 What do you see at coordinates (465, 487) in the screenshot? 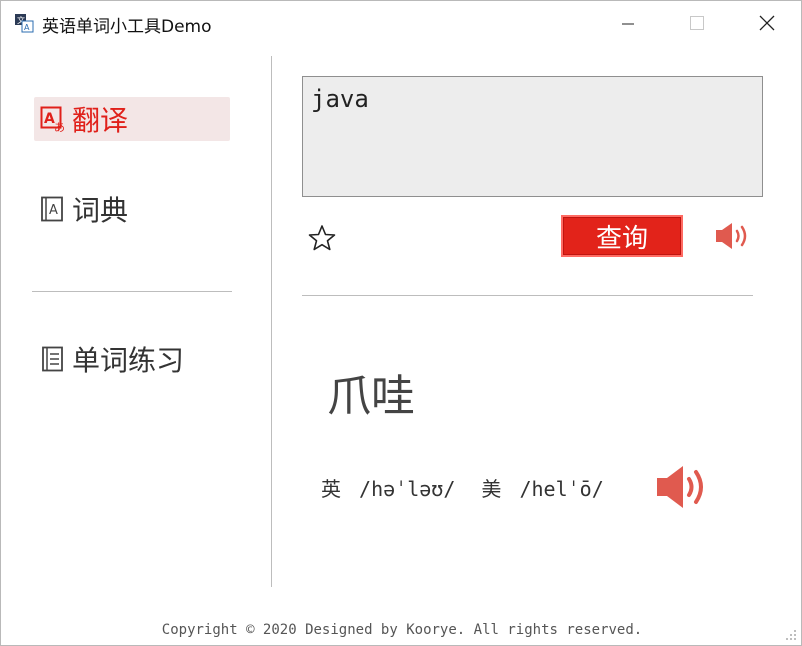
I see `phonetics-line: 英 /həˈləʊ/ 美 /helˈō/` at bounding box center [465, 487].